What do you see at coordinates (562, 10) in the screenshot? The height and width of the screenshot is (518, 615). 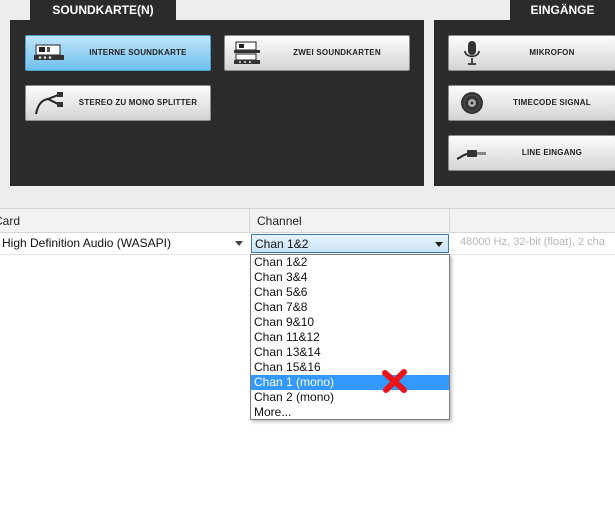 I see `tab-eingange: EINGÄNGE` at bounding box center [562, 10].